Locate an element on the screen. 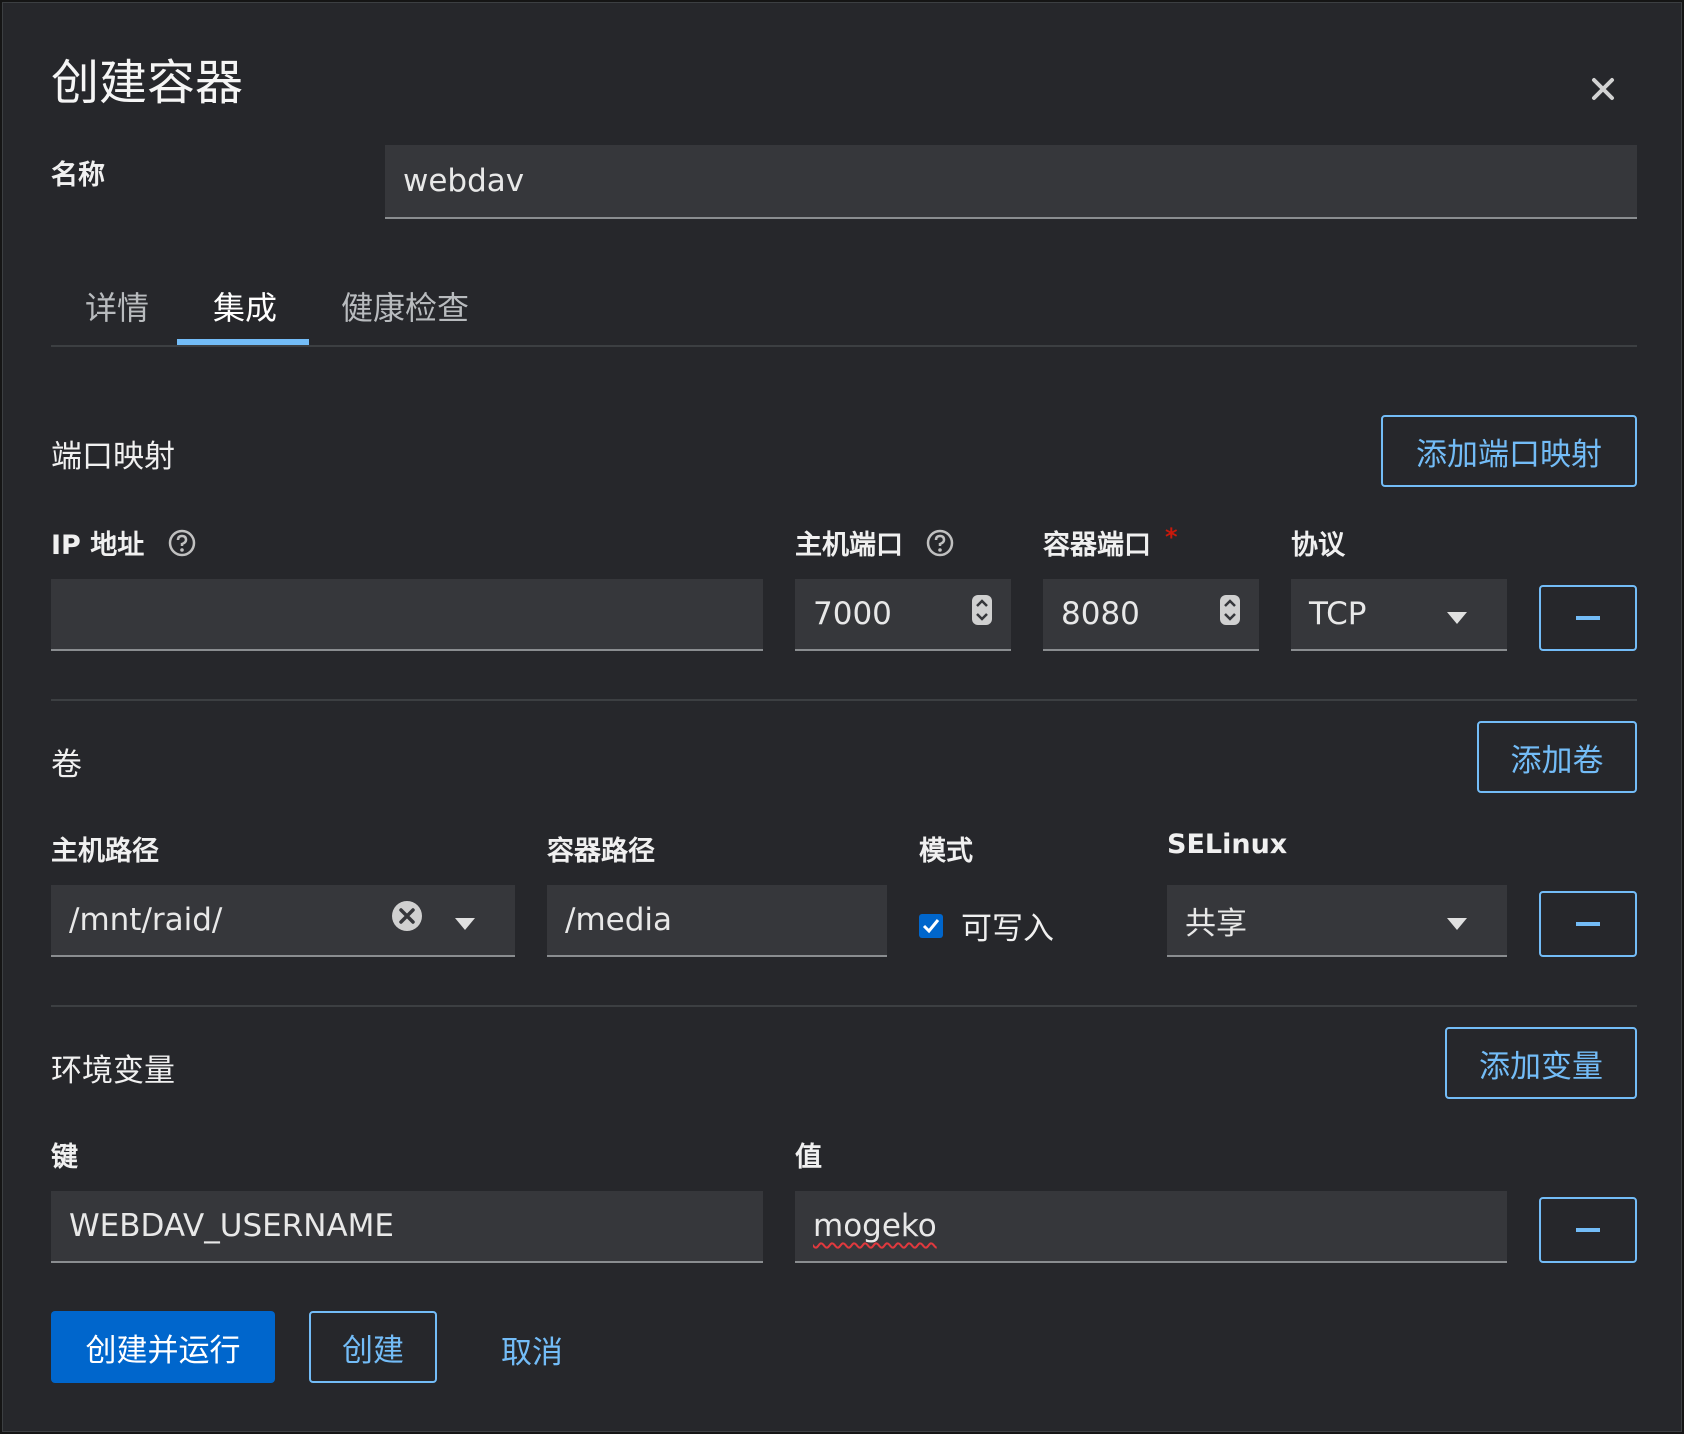  tab-details: 详情 is located at coordinates (117, 306).